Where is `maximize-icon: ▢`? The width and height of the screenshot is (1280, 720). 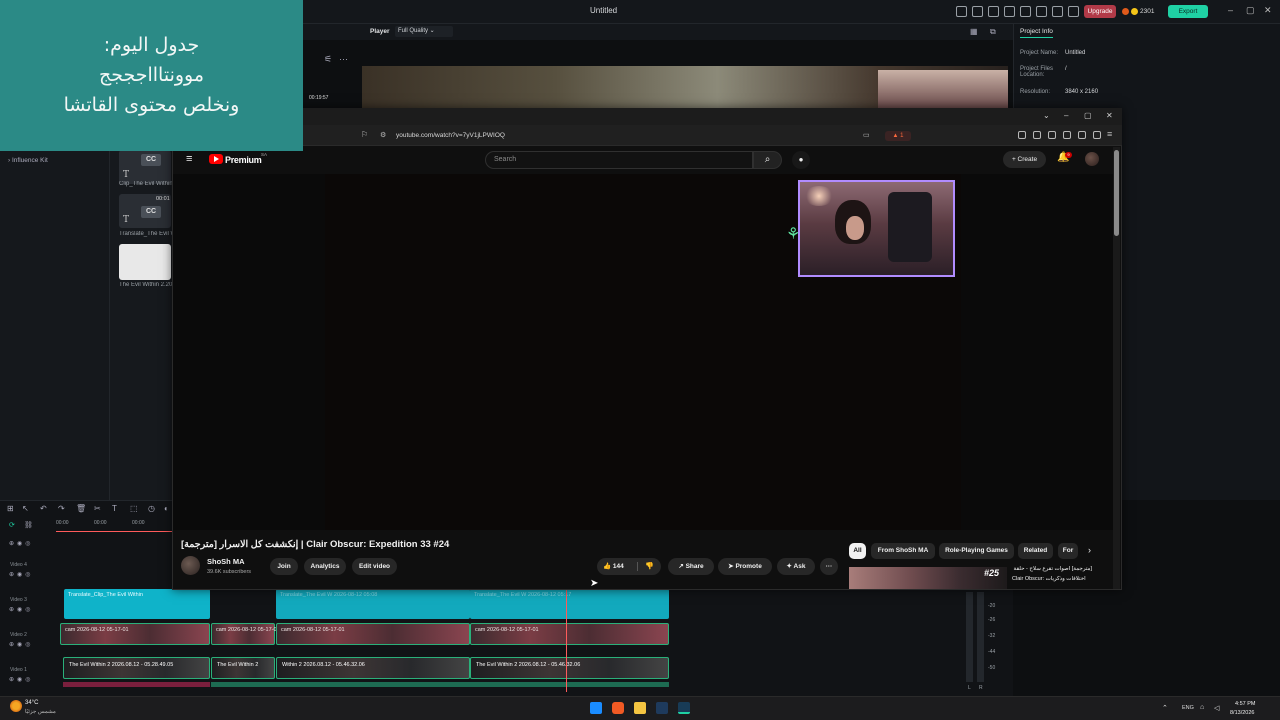
maximize-icon: ▢ is located at coordinates (1250, 10).